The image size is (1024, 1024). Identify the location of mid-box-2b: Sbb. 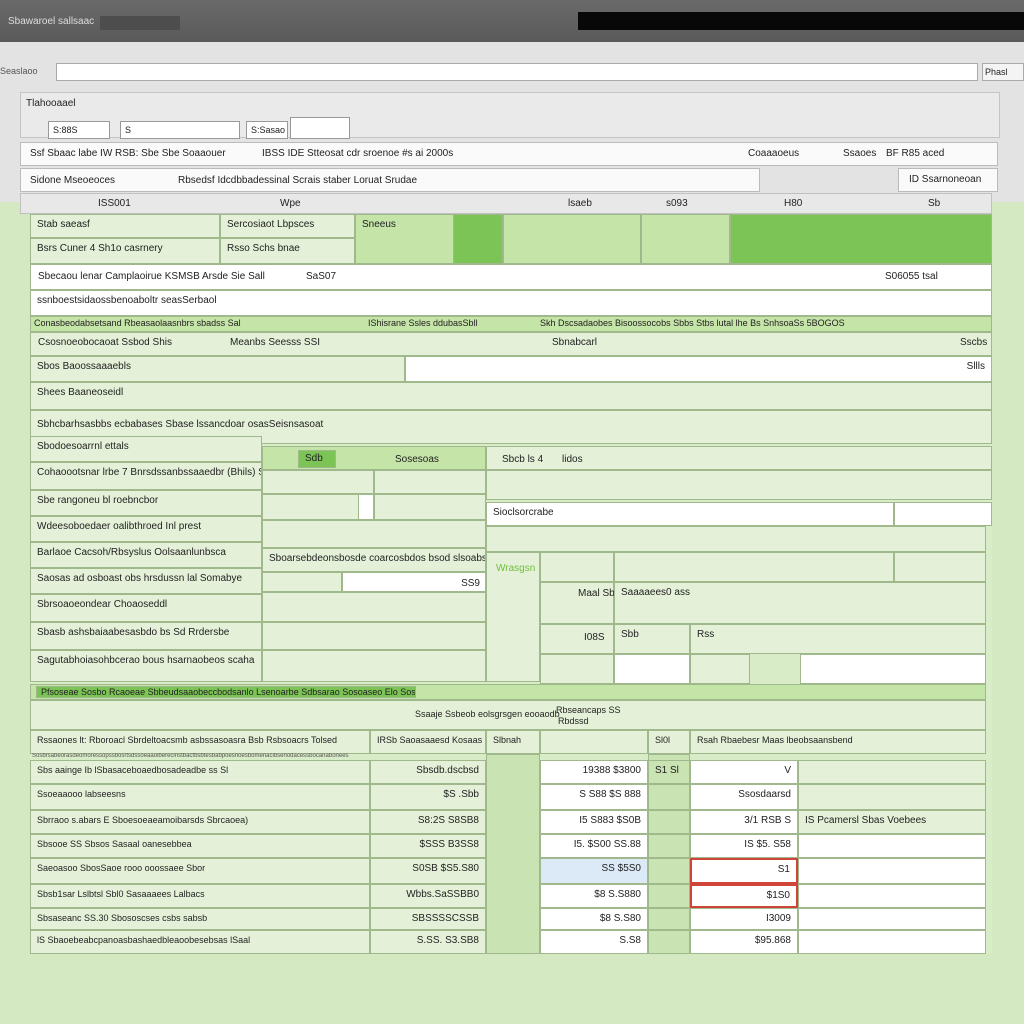
(652, 639).